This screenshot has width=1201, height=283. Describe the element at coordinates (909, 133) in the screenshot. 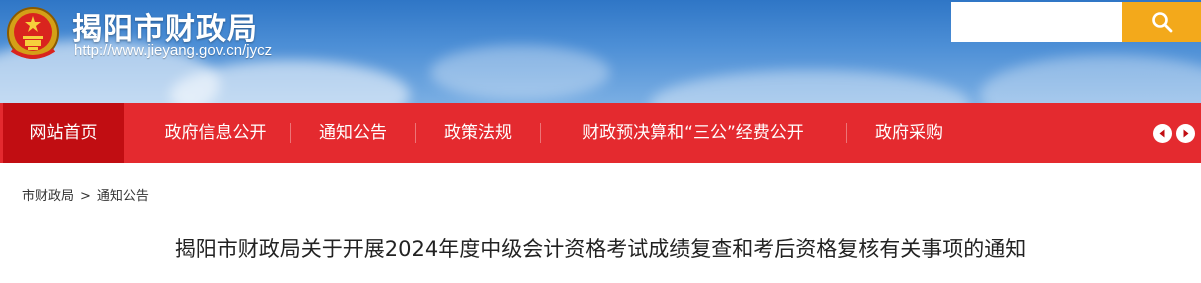

I see `nav-item-procurement: 政府采购` at that location.